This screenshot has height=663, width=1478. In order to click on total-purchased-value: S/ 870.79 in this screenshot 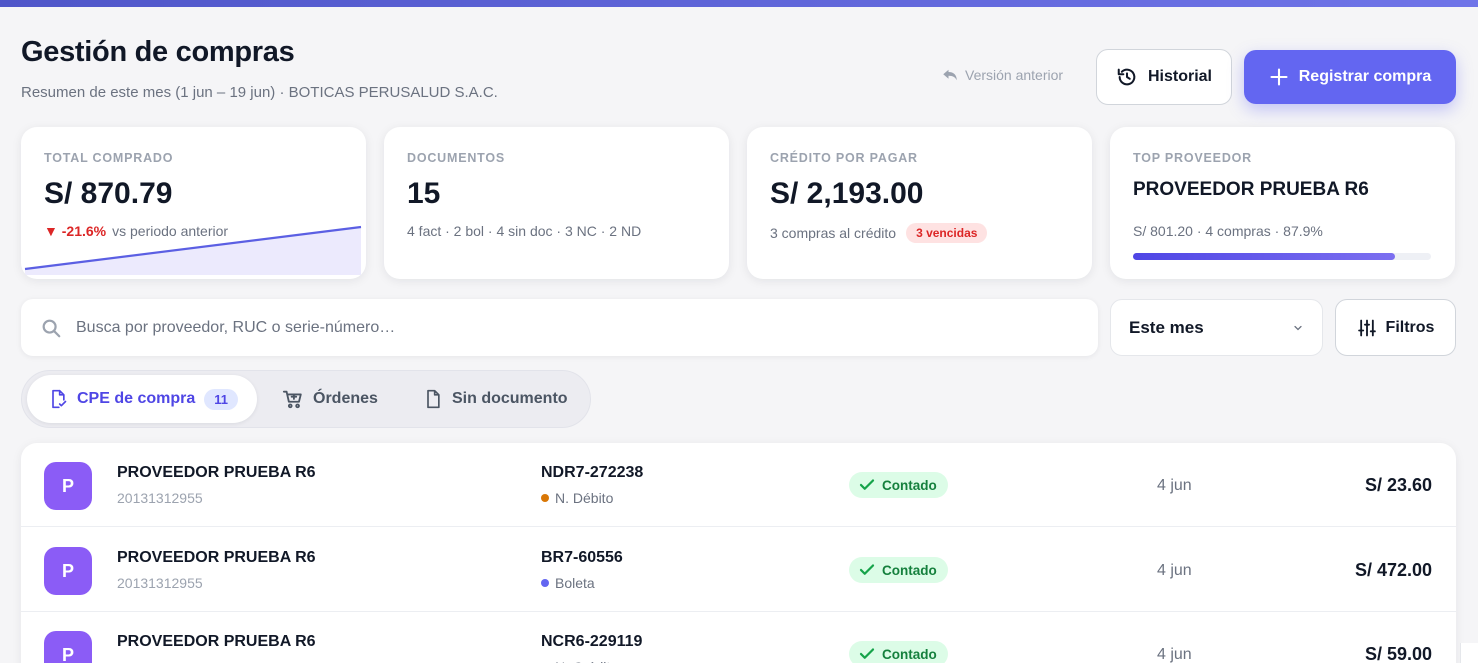, I will do `click(108, 193)`.